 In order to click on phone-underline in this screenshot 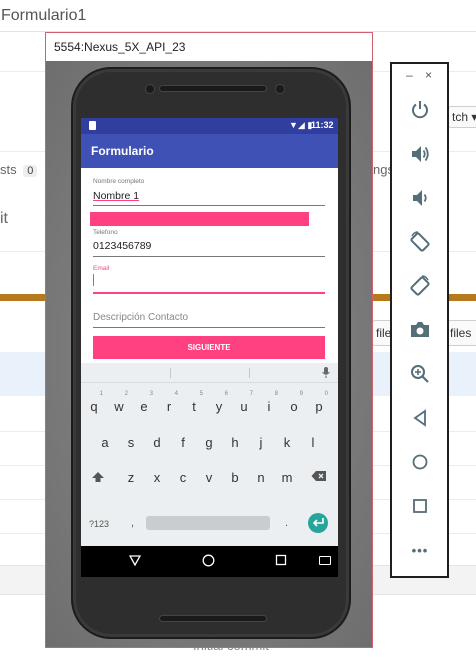, I will do `click(209, 256)`.